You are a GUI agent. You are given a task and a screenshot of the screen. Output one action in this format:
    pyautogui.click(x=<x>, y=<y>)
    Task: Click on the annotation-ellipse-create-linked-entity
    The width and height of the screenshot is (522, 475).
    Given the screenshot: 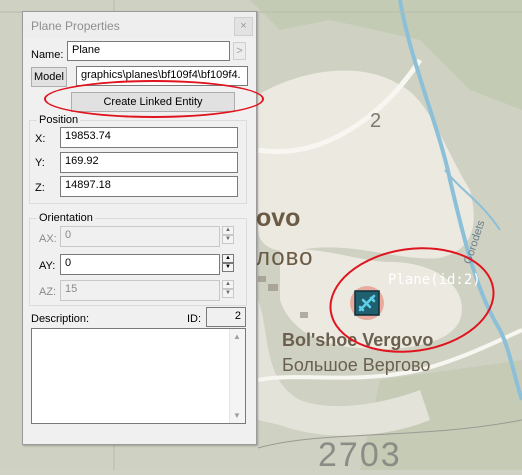 What is the action you would take?
    pyautogui.click(x=154, y=99)
    